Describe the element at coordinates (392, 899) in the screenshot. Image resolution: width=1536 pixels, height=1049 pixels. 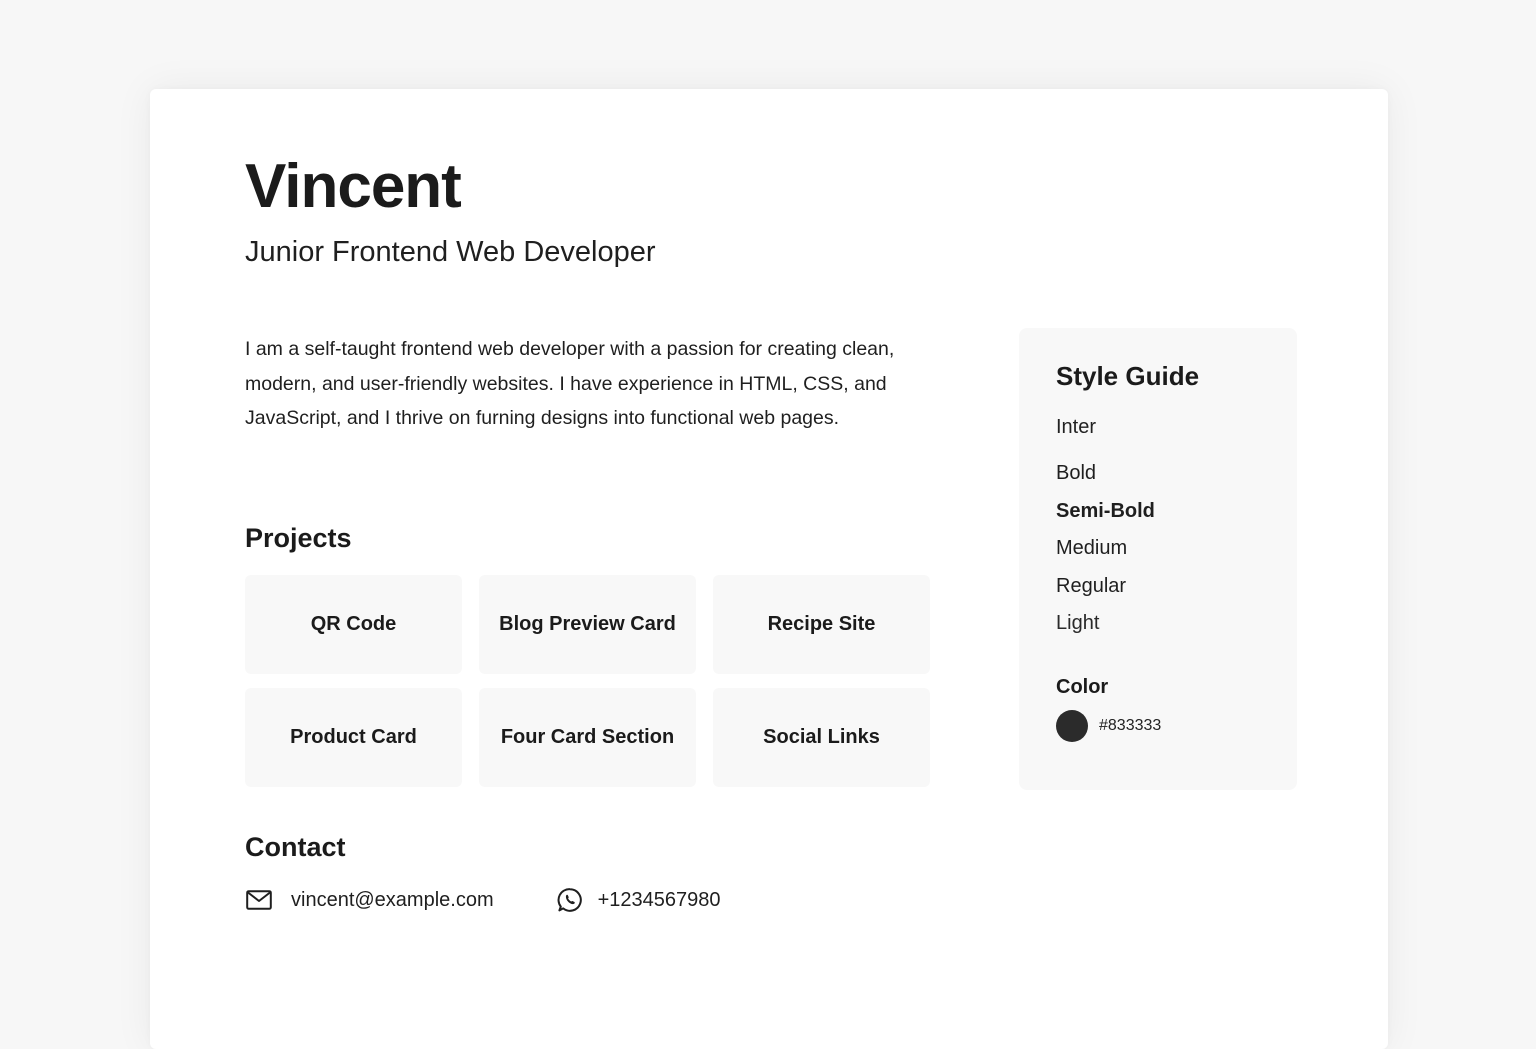
I see `contact-email: vincent@example.com` at that location.